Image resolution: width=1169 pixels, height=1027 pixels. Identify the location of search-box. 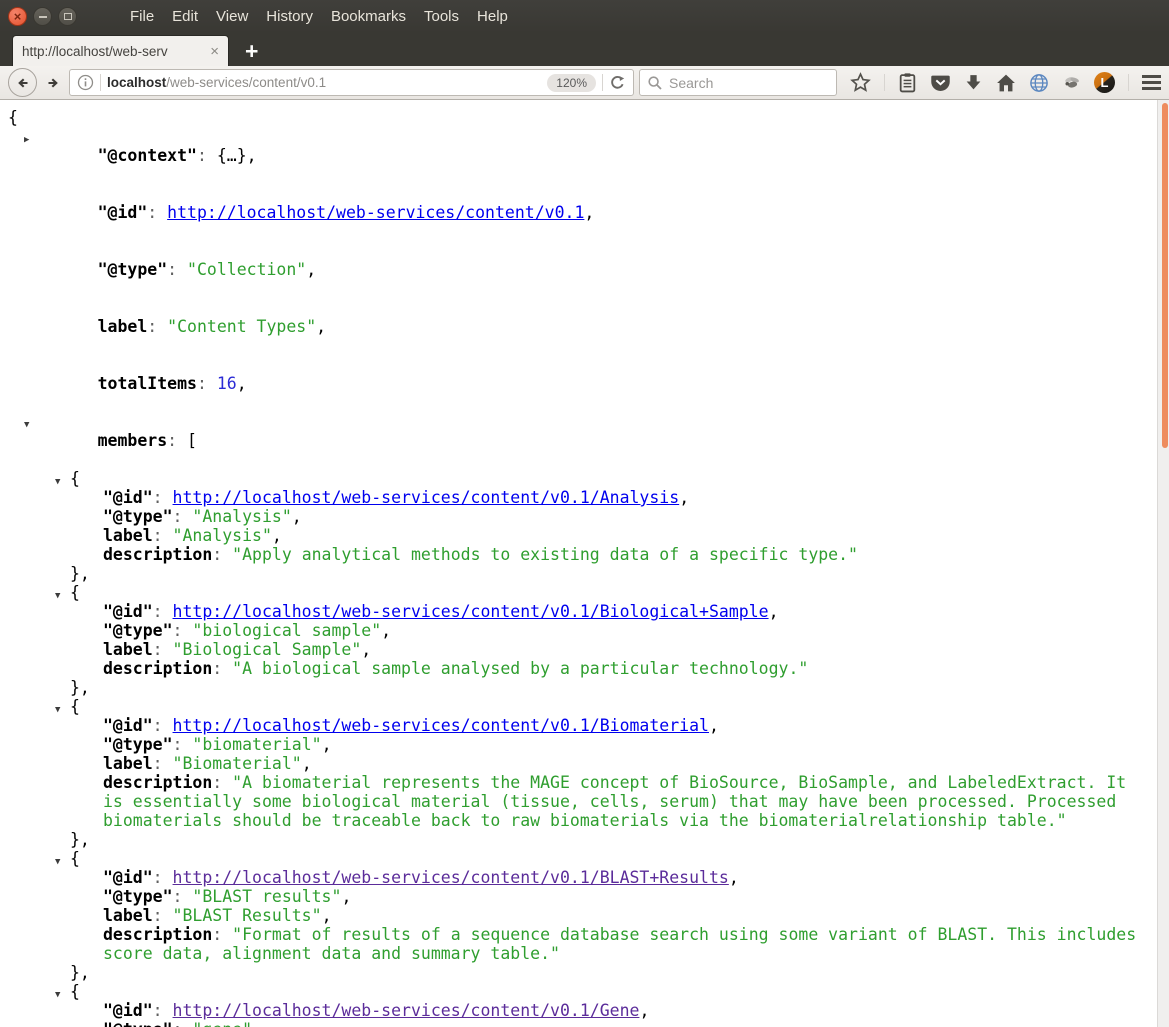
(738, 82).